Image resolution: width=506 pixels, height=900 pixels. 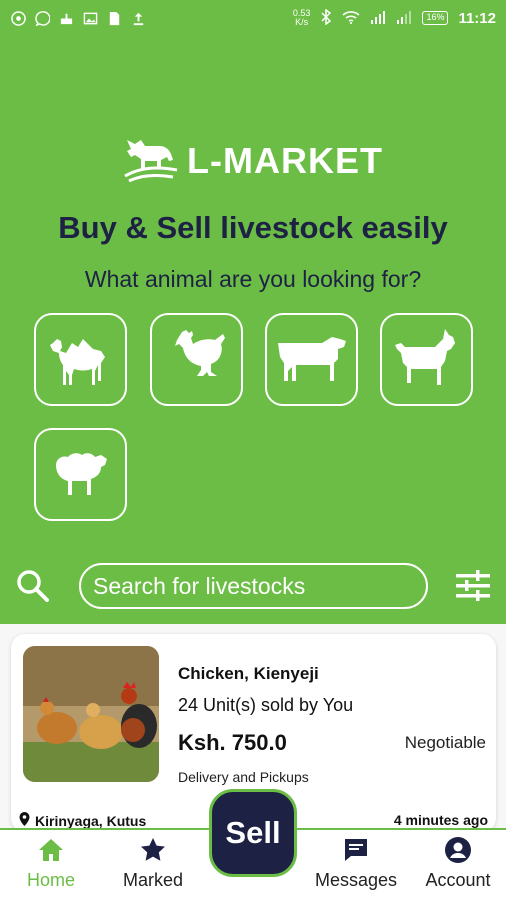 I want to click on app-logo: L-MARKET, so click(x=253, y=160).